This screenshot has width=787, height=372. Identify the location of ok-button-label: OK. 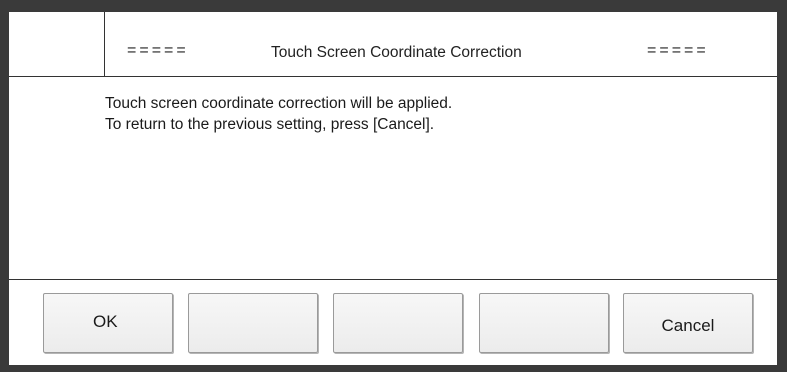
(105, 321).